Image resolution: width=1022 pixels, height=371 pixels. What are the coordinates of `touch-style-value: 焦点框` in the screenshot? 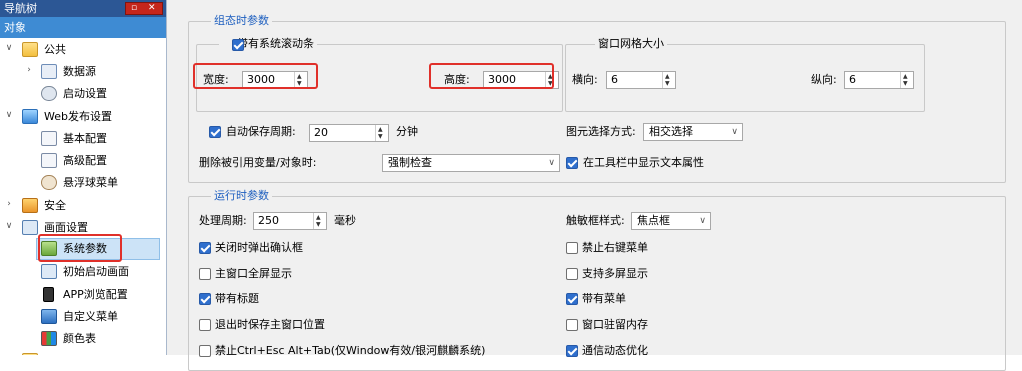 It's located at (653, 220).